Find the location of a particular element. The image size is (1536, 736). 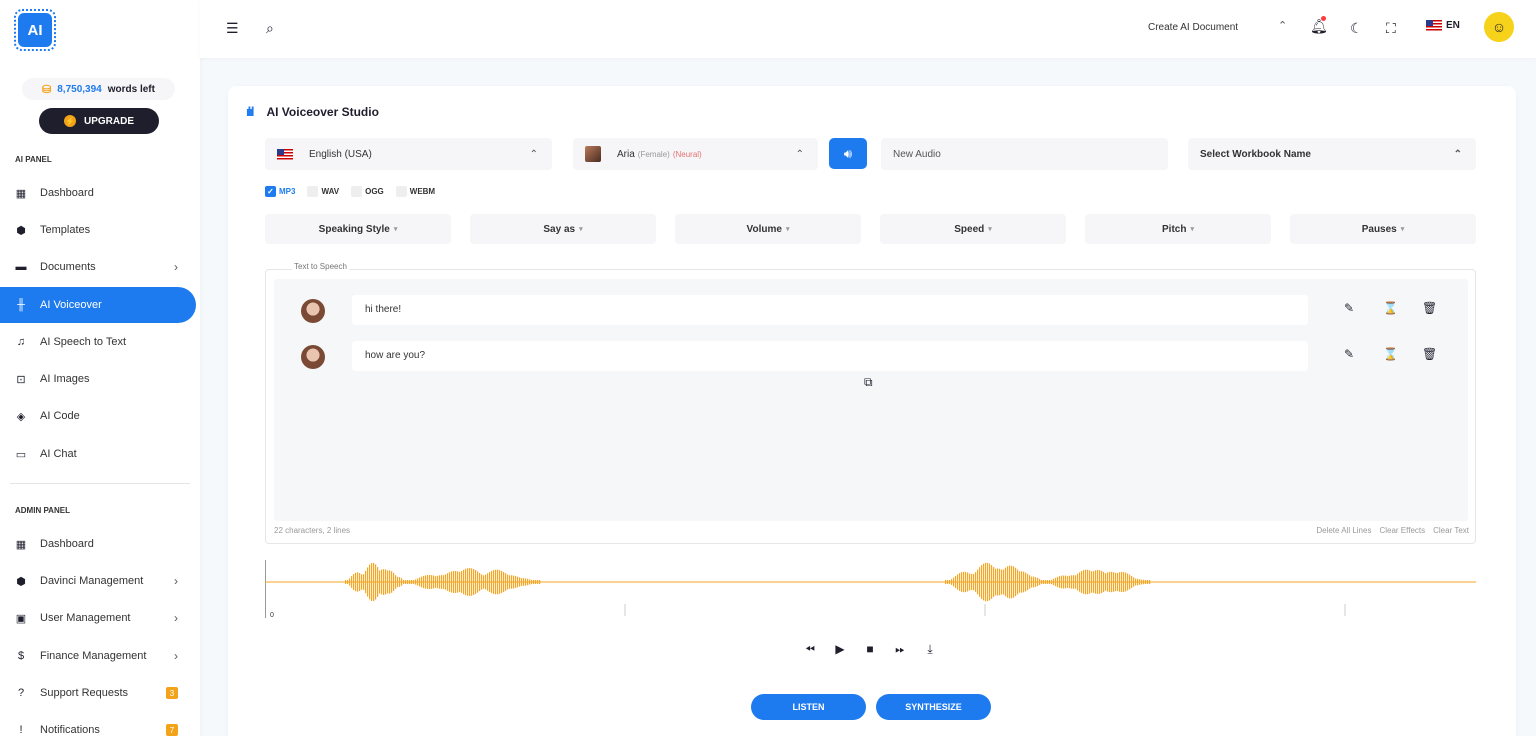

menu-toggle-icon: ☰ is located at coordinates (232, 28).